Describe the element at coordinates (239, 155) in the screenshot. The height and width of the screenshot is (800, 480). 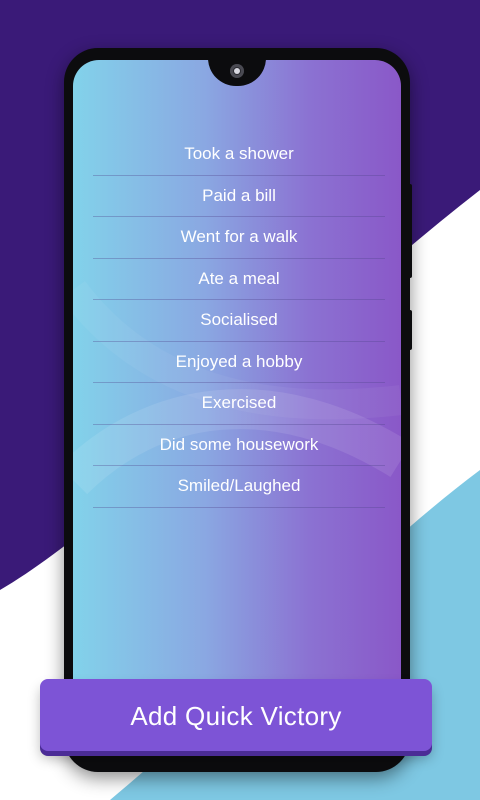
I see `list-item-took-a-shower: Took a shower` at that location.